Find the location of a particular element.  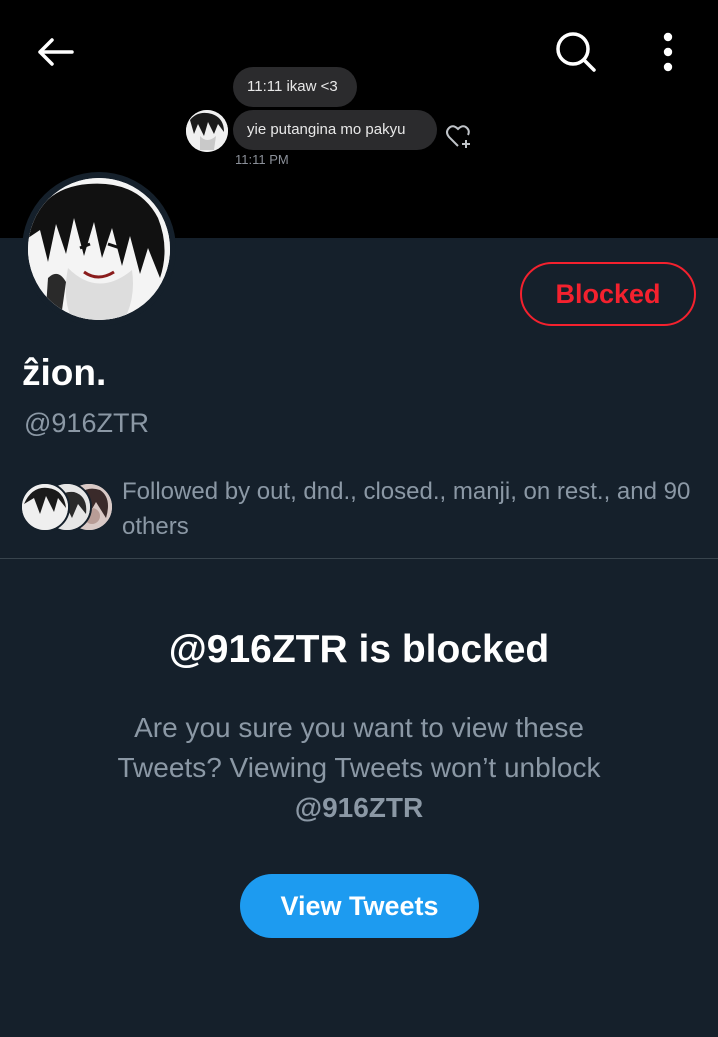

chat-bubble: 11:11 ikaw <3 is located at coordinates (295, 87).